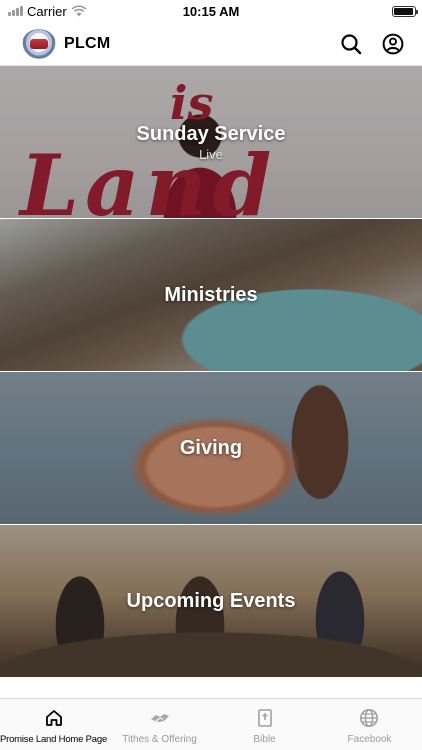 The width and height of the screenshot is (422, 750). I want to click on wifi-icon, so click(79, 11).